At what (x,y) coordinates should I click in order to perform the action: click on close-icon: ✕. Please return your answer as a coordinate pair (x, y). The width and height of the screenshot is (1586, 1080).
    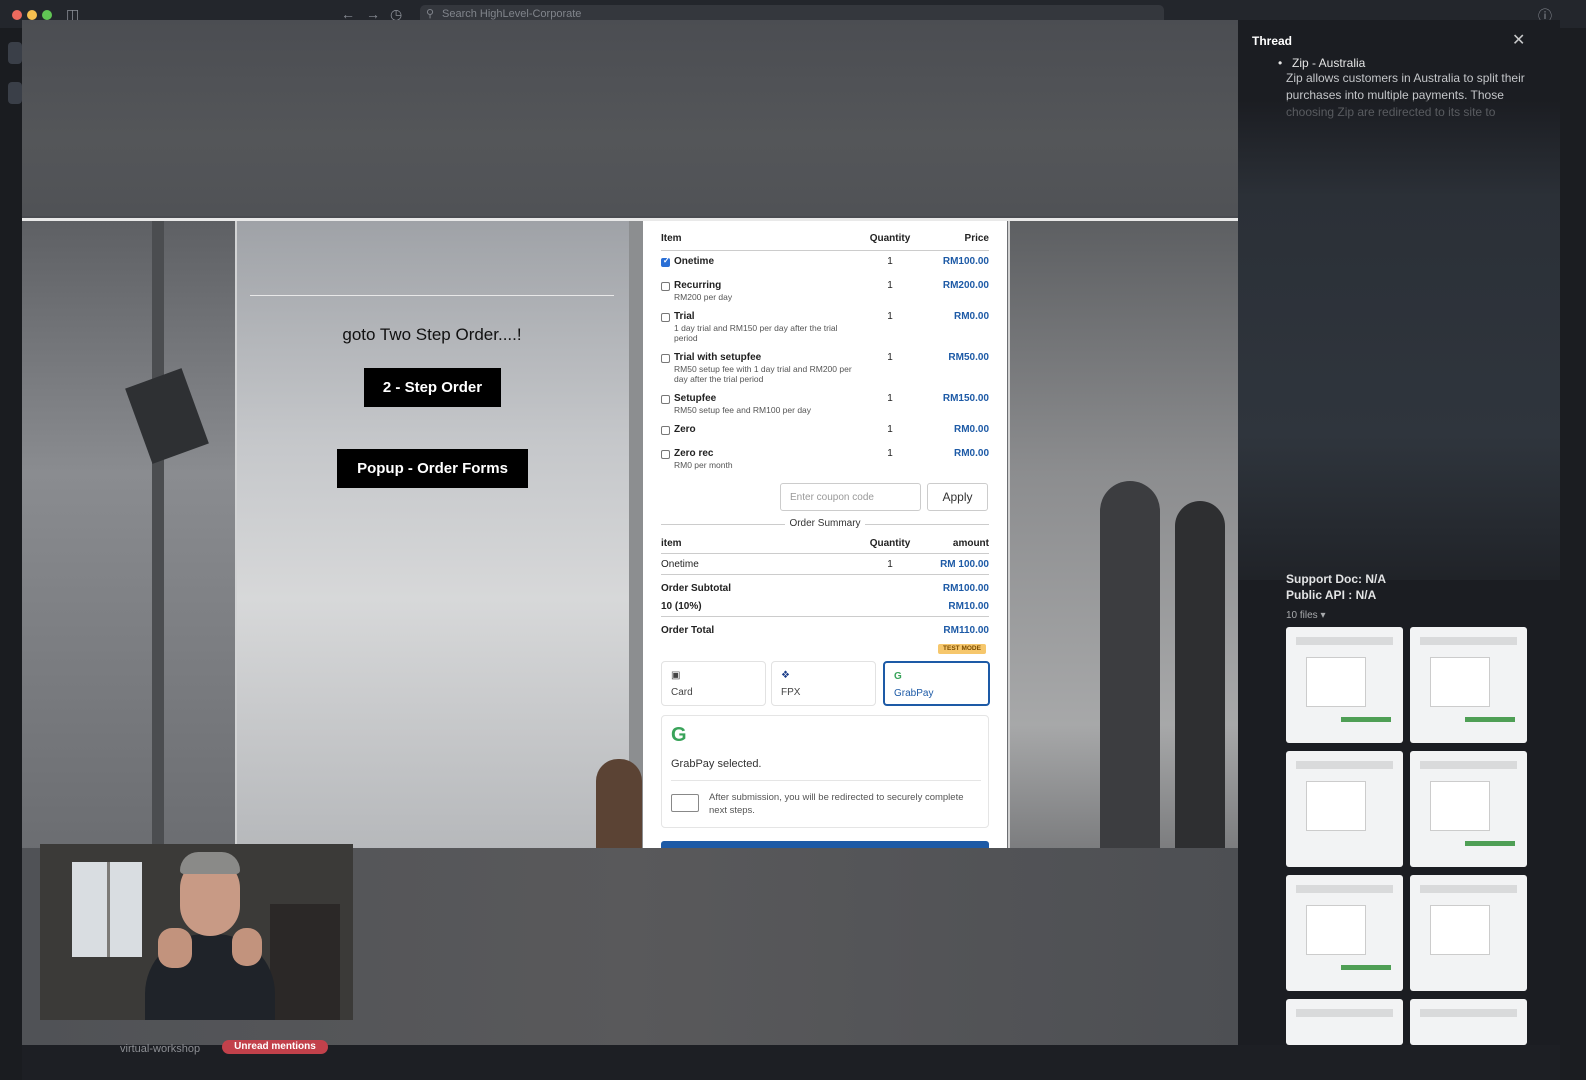
    Looking at the image, I should click on (1518, 40).